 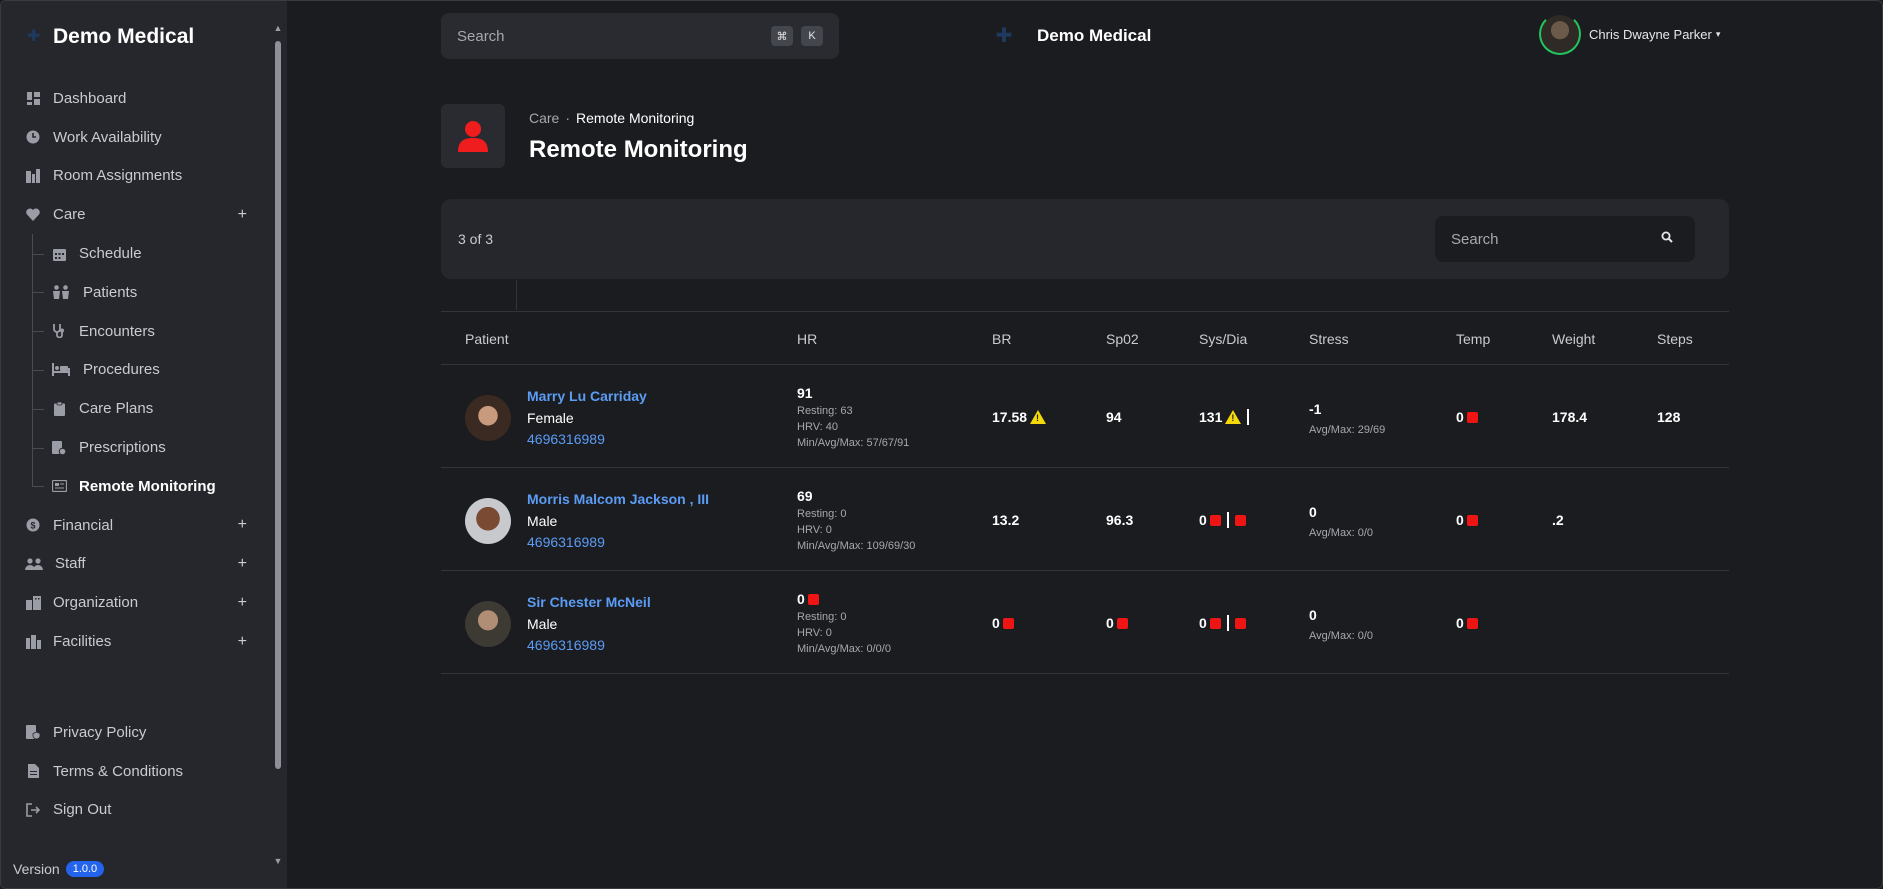 What do you see at coordinates (61, 292) in the screenshot?
I see `patients-icon` at bounding box center [61, 292].